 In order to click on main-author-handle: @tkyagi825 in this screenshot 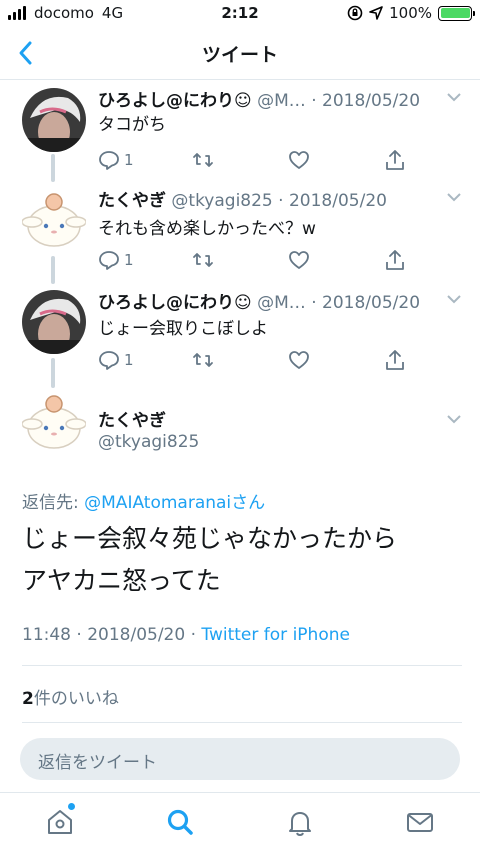, I will do `click(148, 442)`.